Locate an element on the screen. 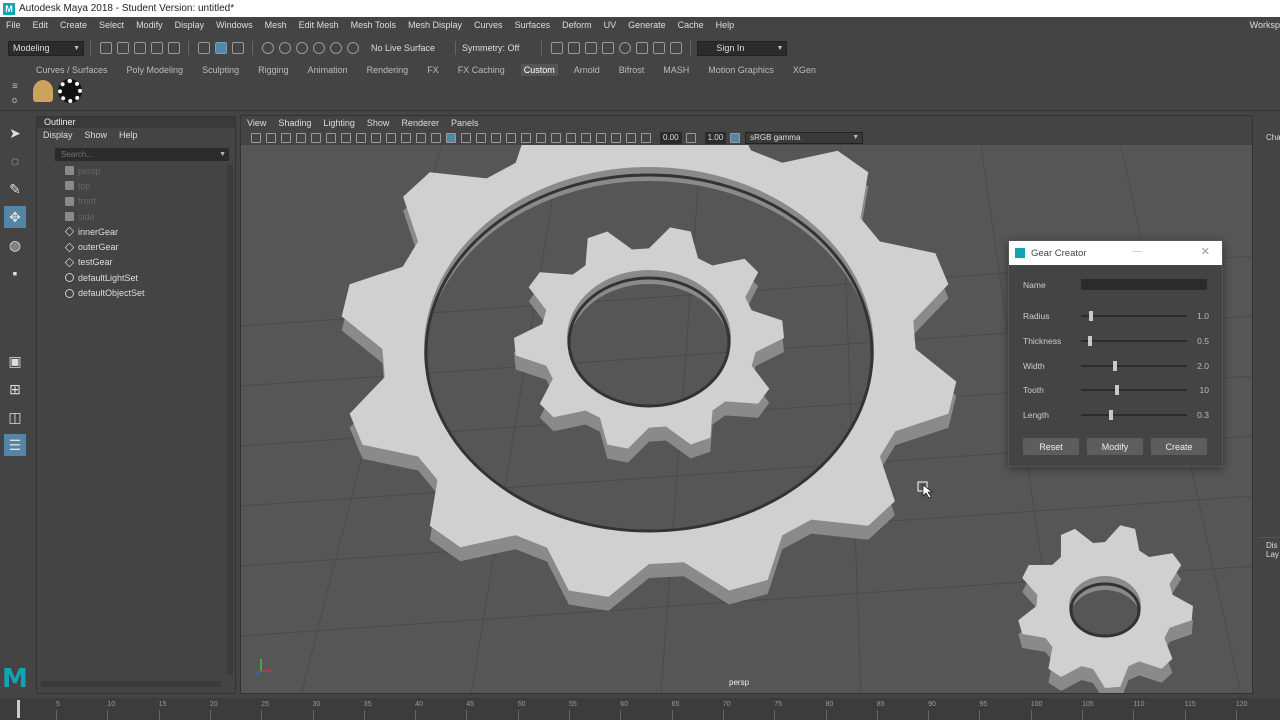 Image resolution: width=1280 pixels, height=720 pixels. outliner-search-input: Search... ▼ is located at coordinates (142, 154).